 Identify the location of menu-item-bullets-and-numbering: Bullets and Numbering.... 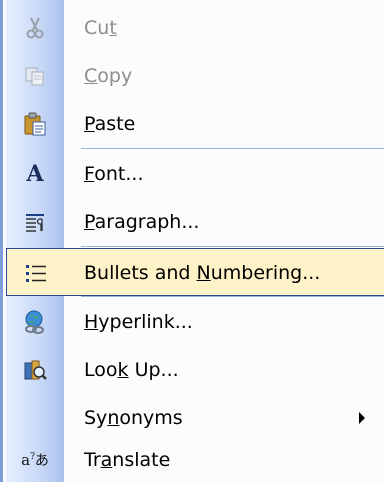
(195, 272).